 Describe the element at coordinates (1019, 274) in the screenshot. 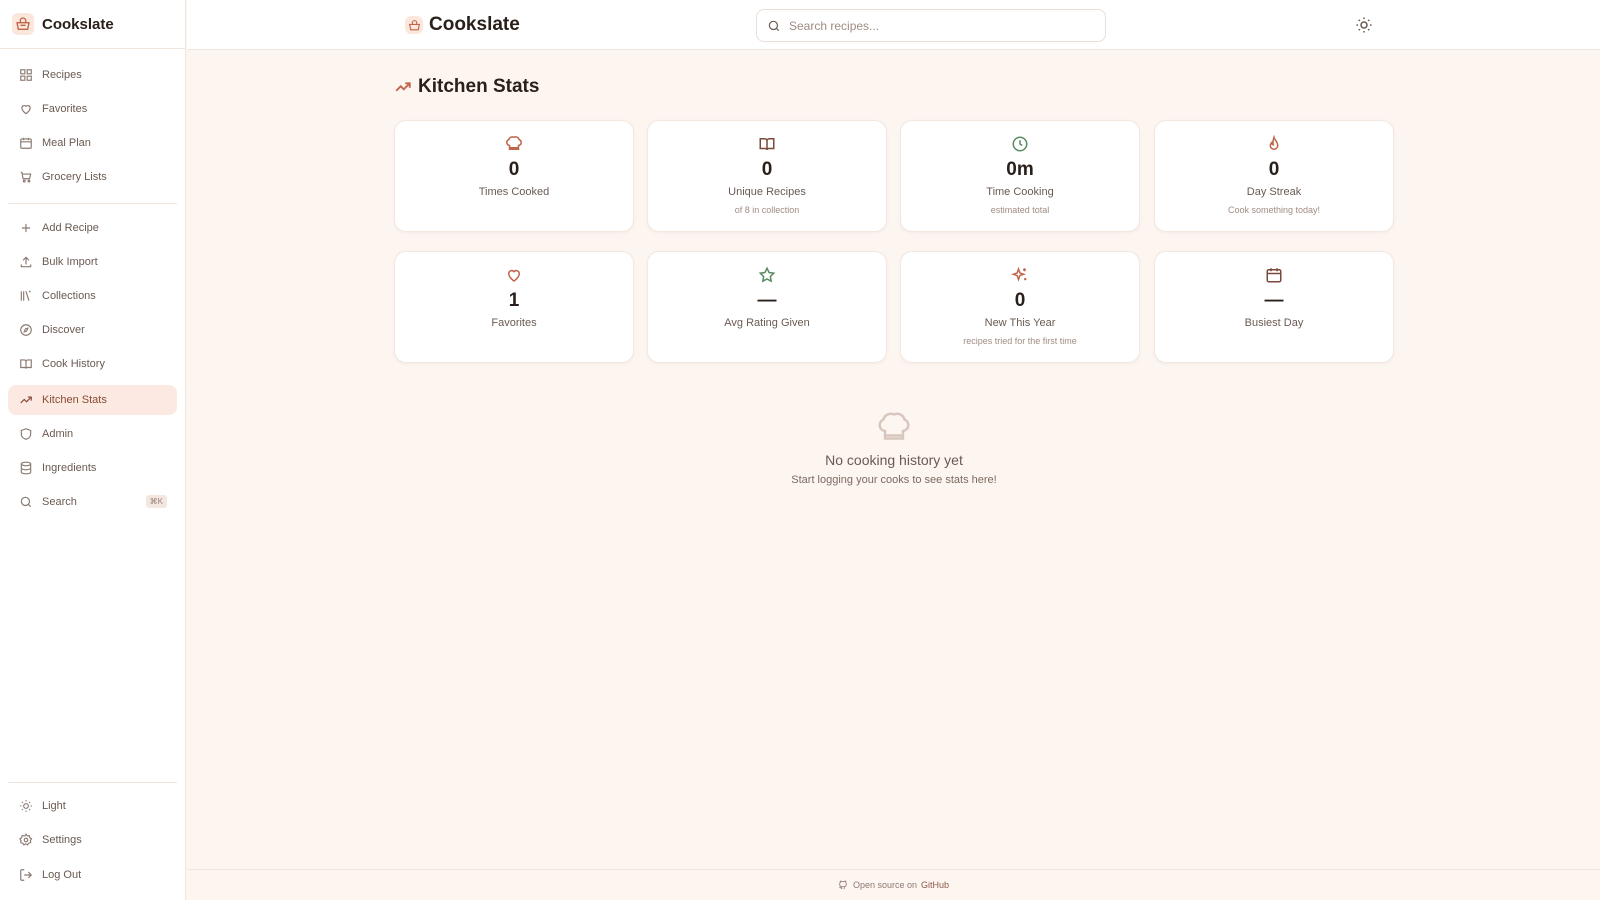

I see `sparkles-icon` at that location.